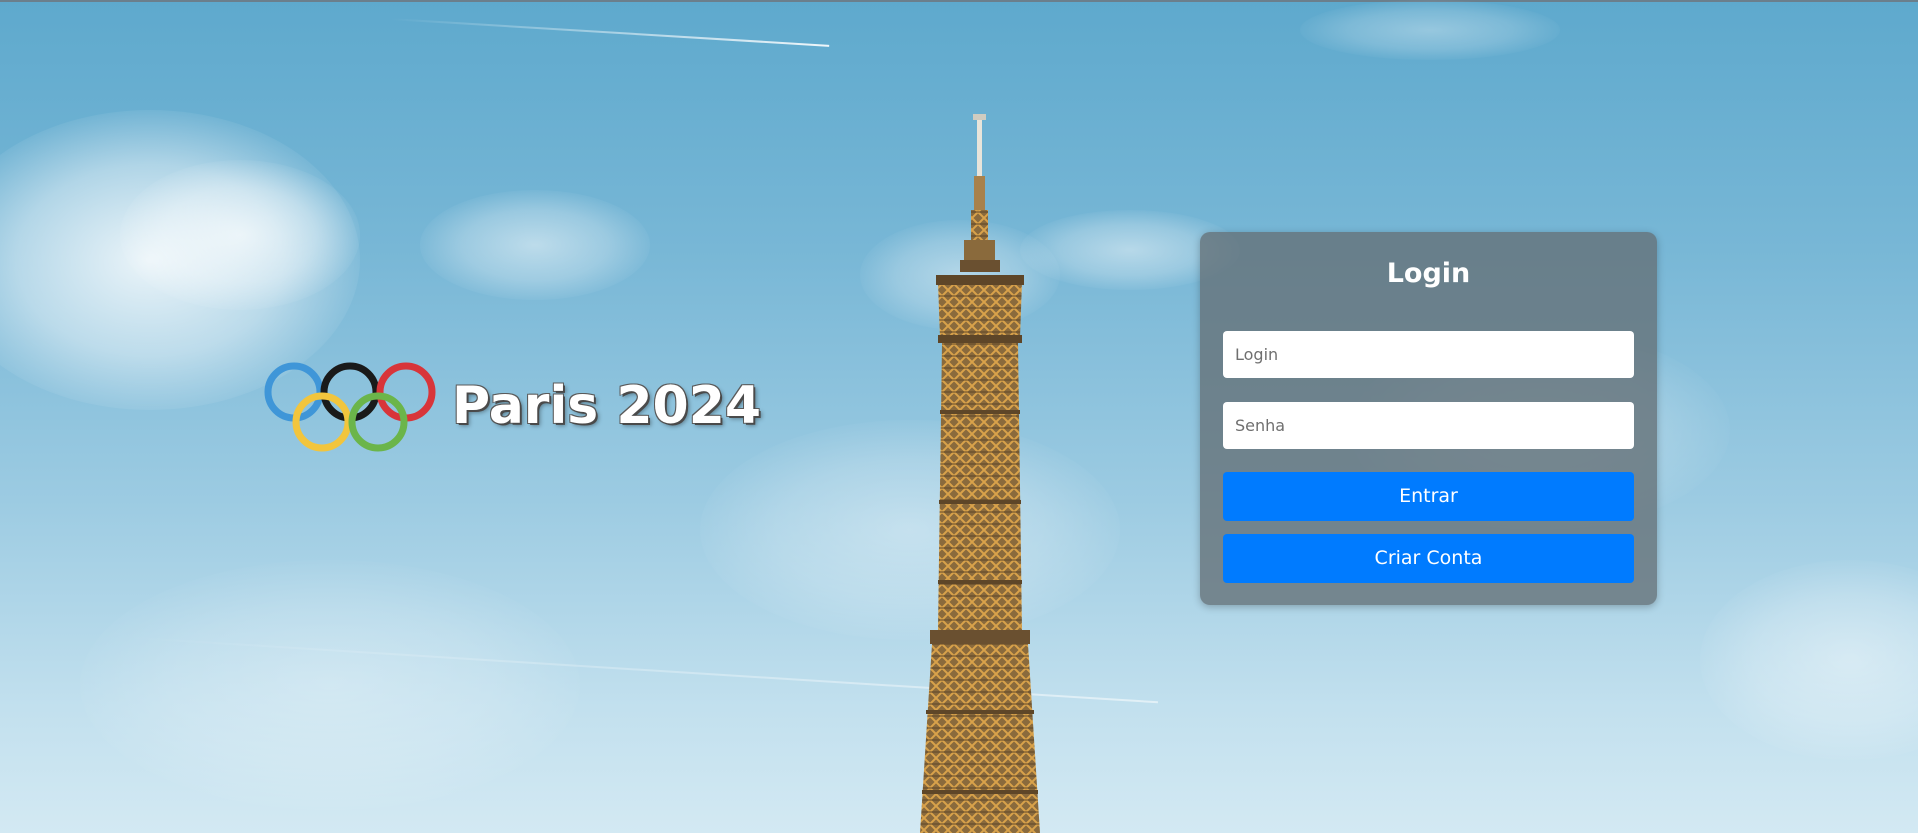  I want to click on login-input, so click(1428, 354).